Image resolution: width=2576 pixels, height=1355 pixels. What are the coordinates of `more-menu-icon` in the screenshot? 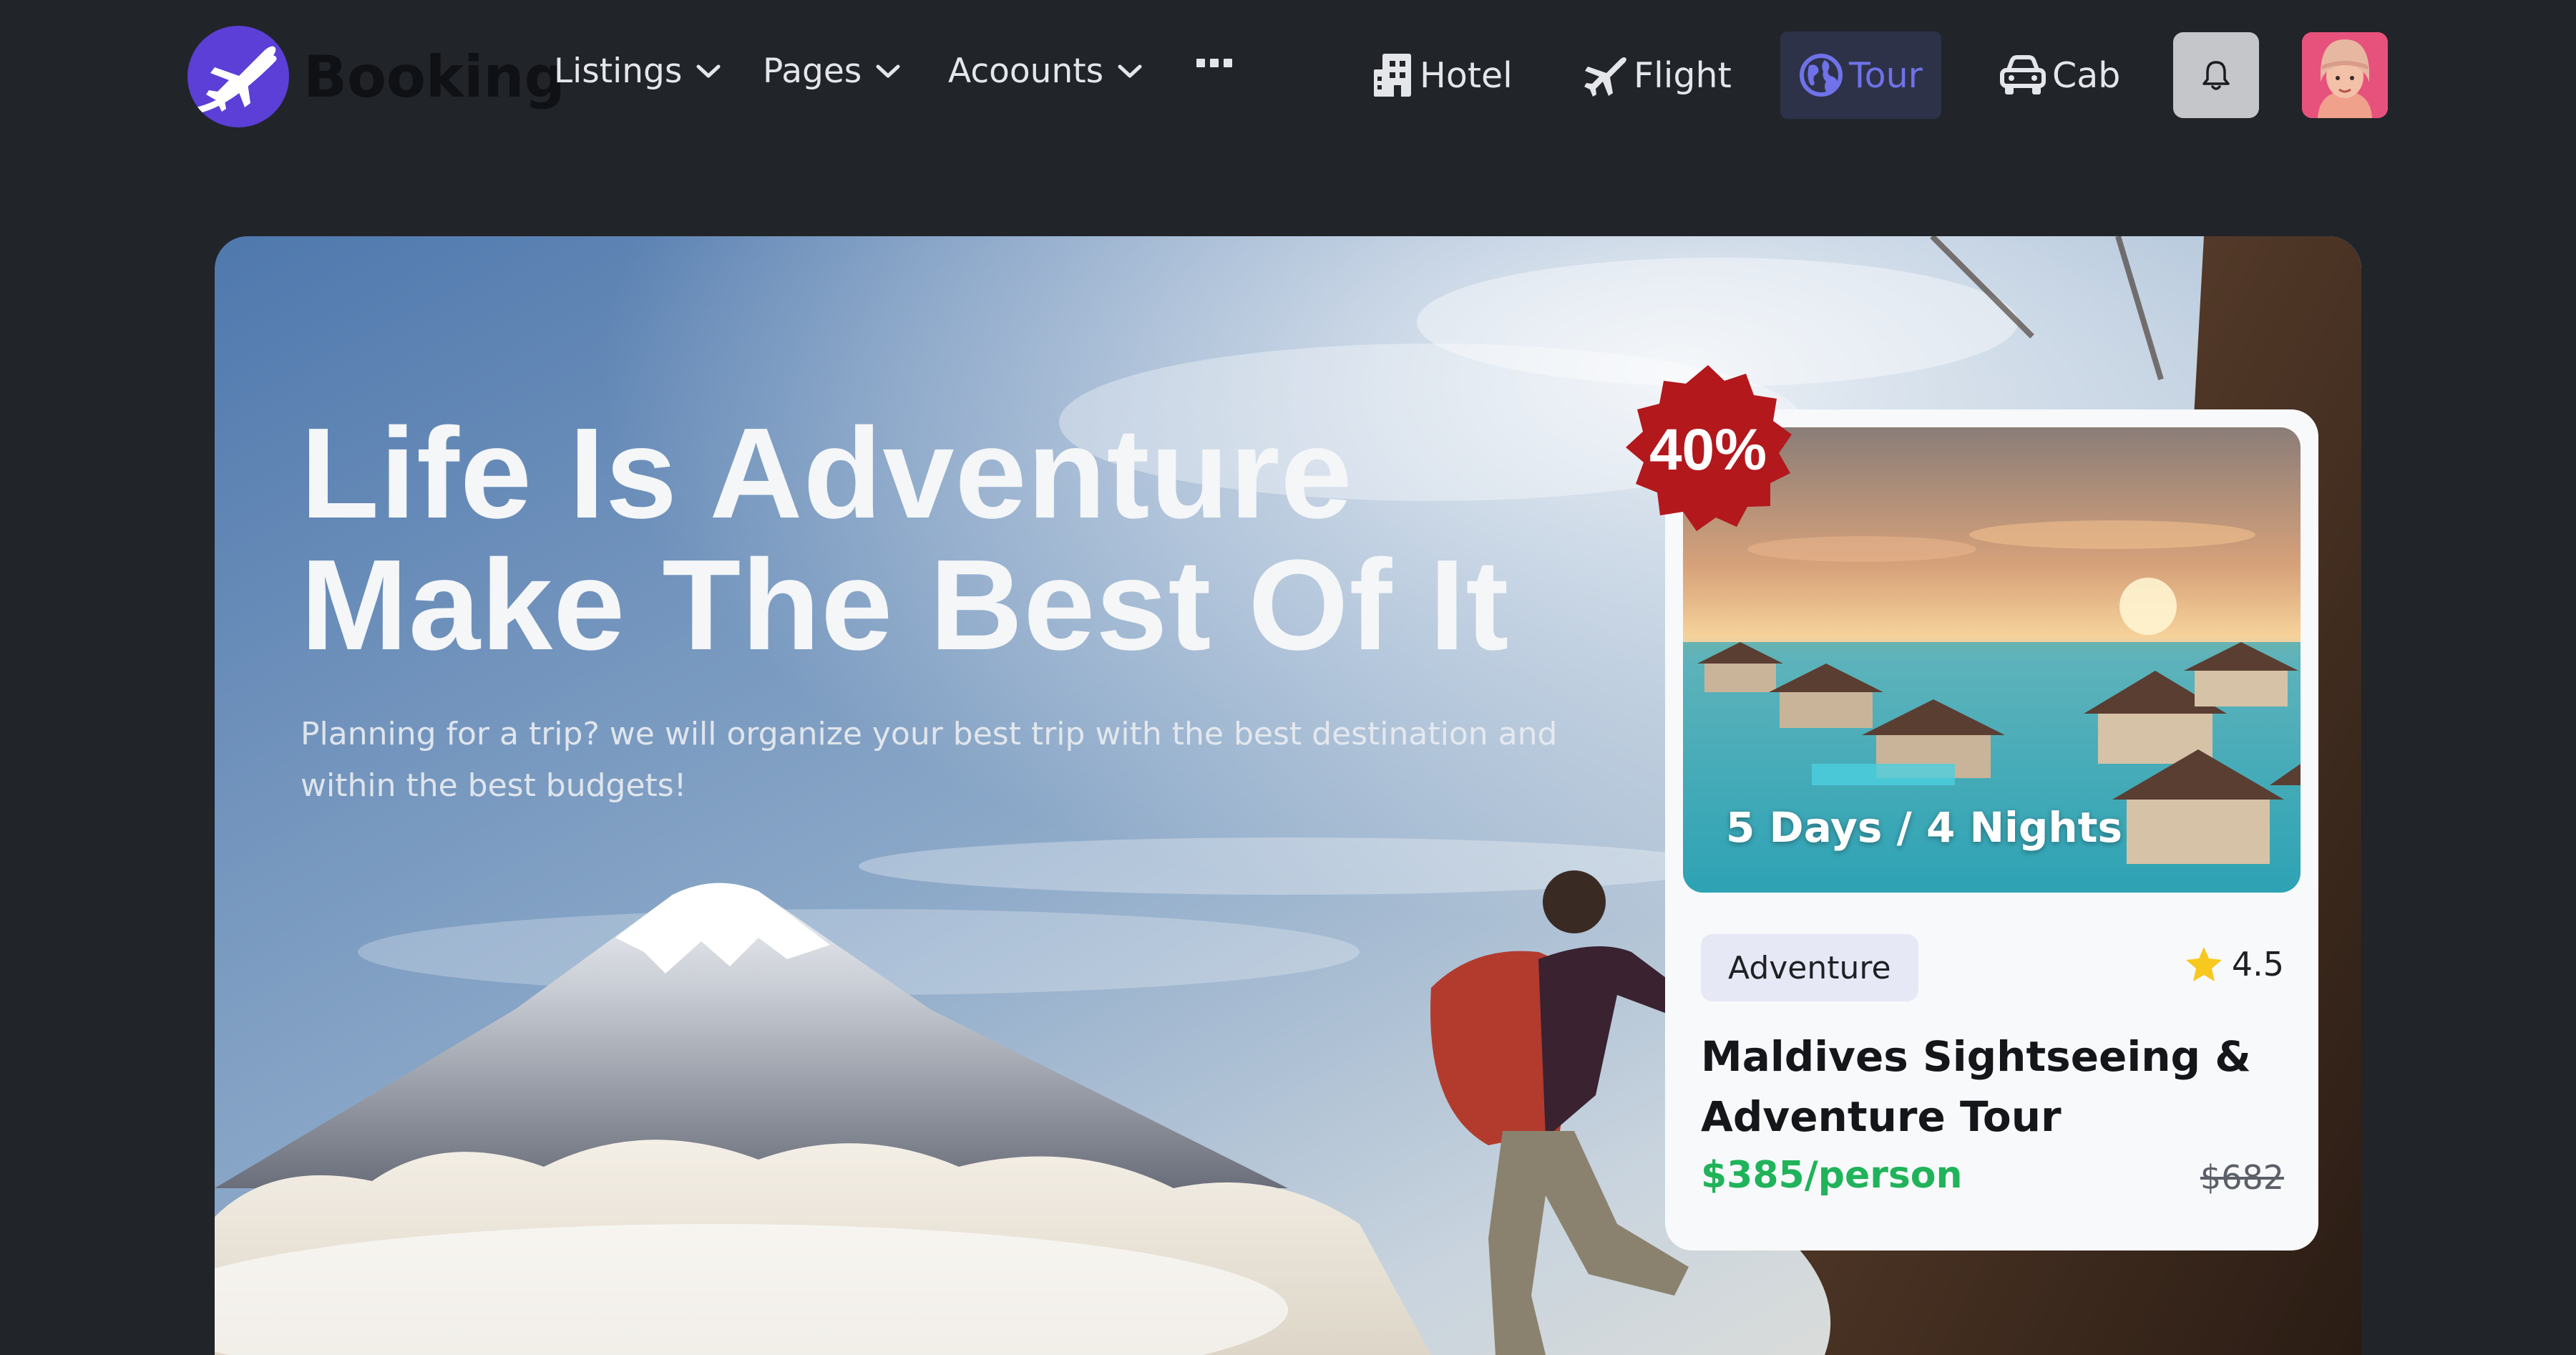 It's located at (1214, 63).